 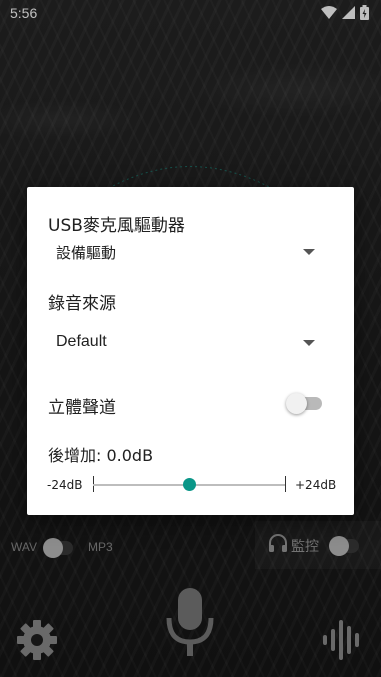 What do you see at coordinates (189, 484) in the screenshot?
I see `gain-slider-thumb` at bounding box center [189, 484].